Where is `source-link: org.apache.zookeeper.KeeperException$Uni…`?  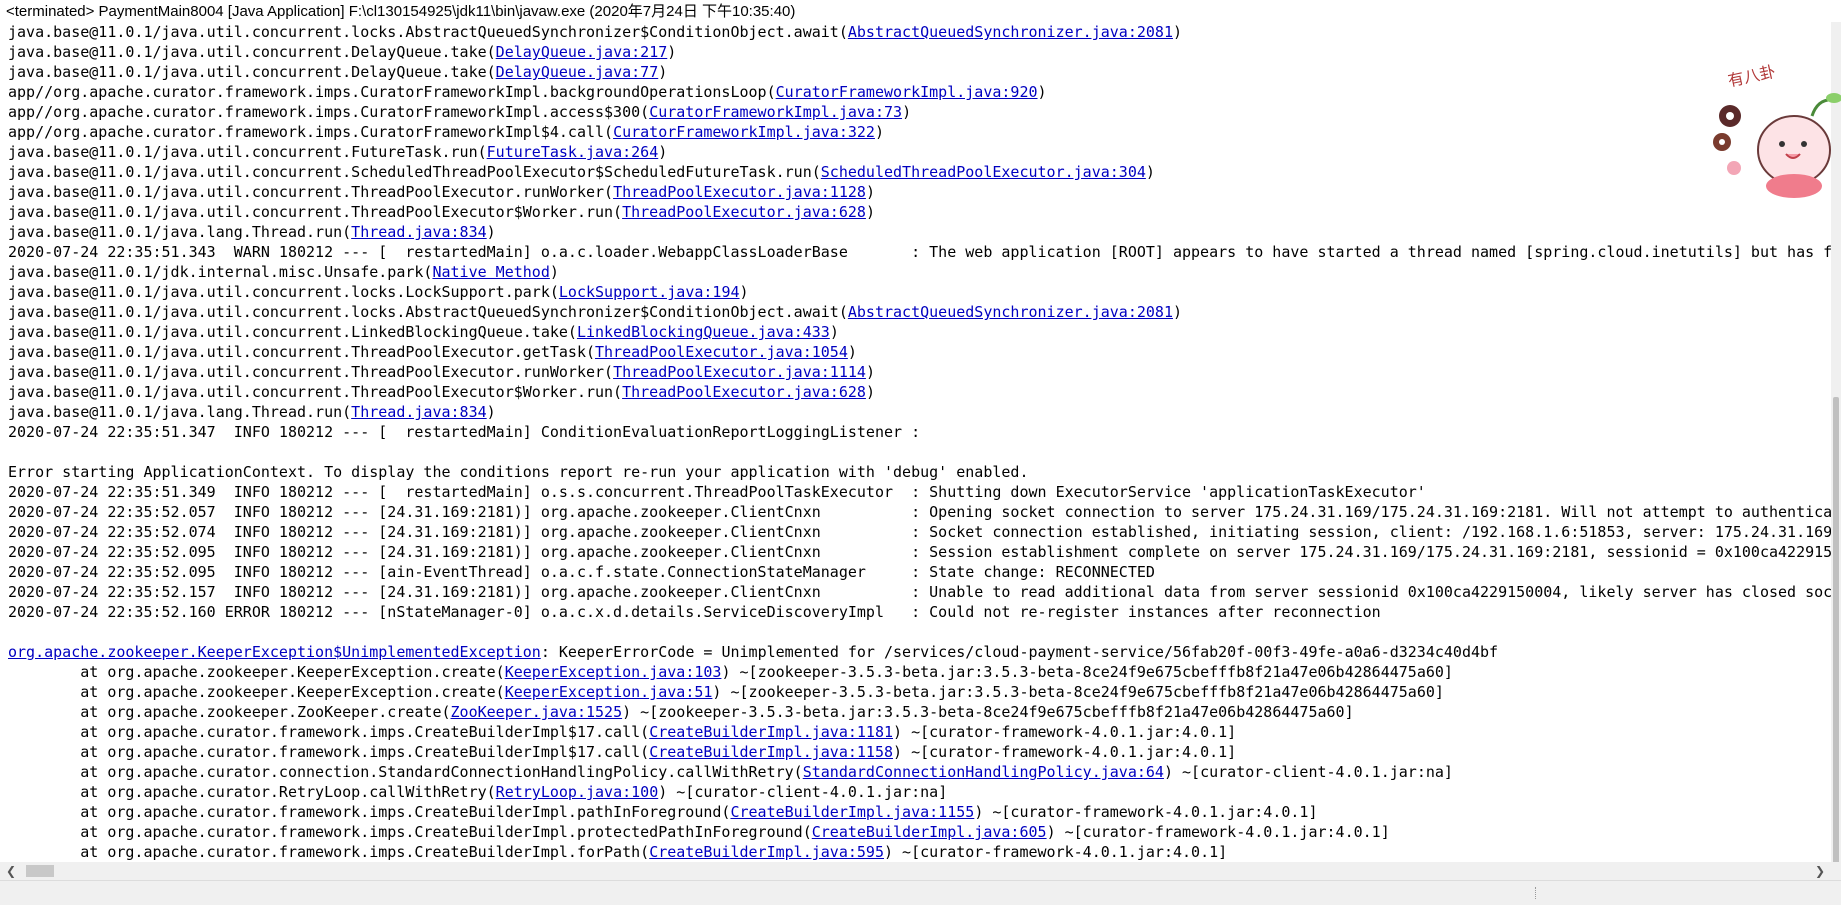
source-link: org.apache.zookeeper.KeeperException$Uni… is located at coordinates (274, 652).